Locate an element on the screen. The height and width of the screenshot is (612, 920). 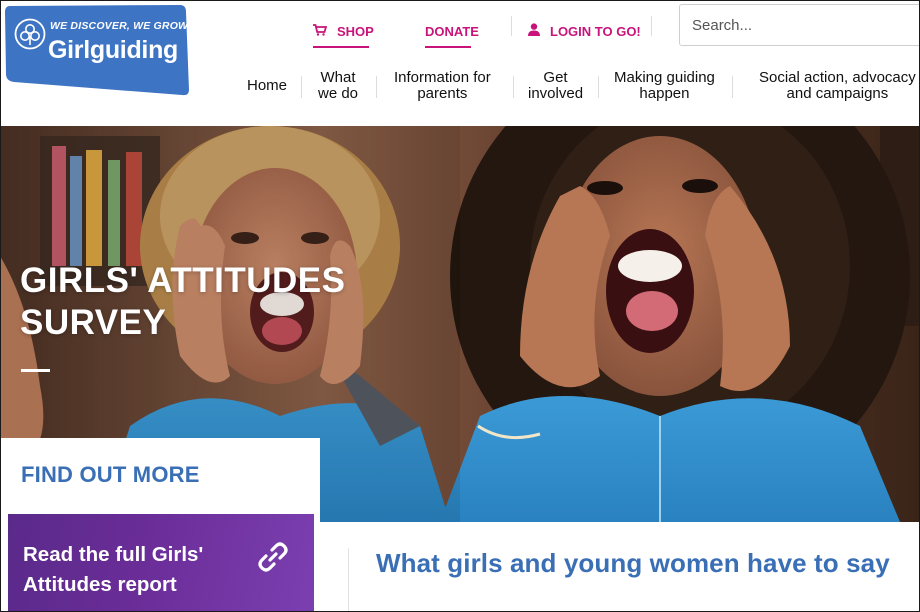
nav-label-line2: involved is located at coordinates (556, 93).